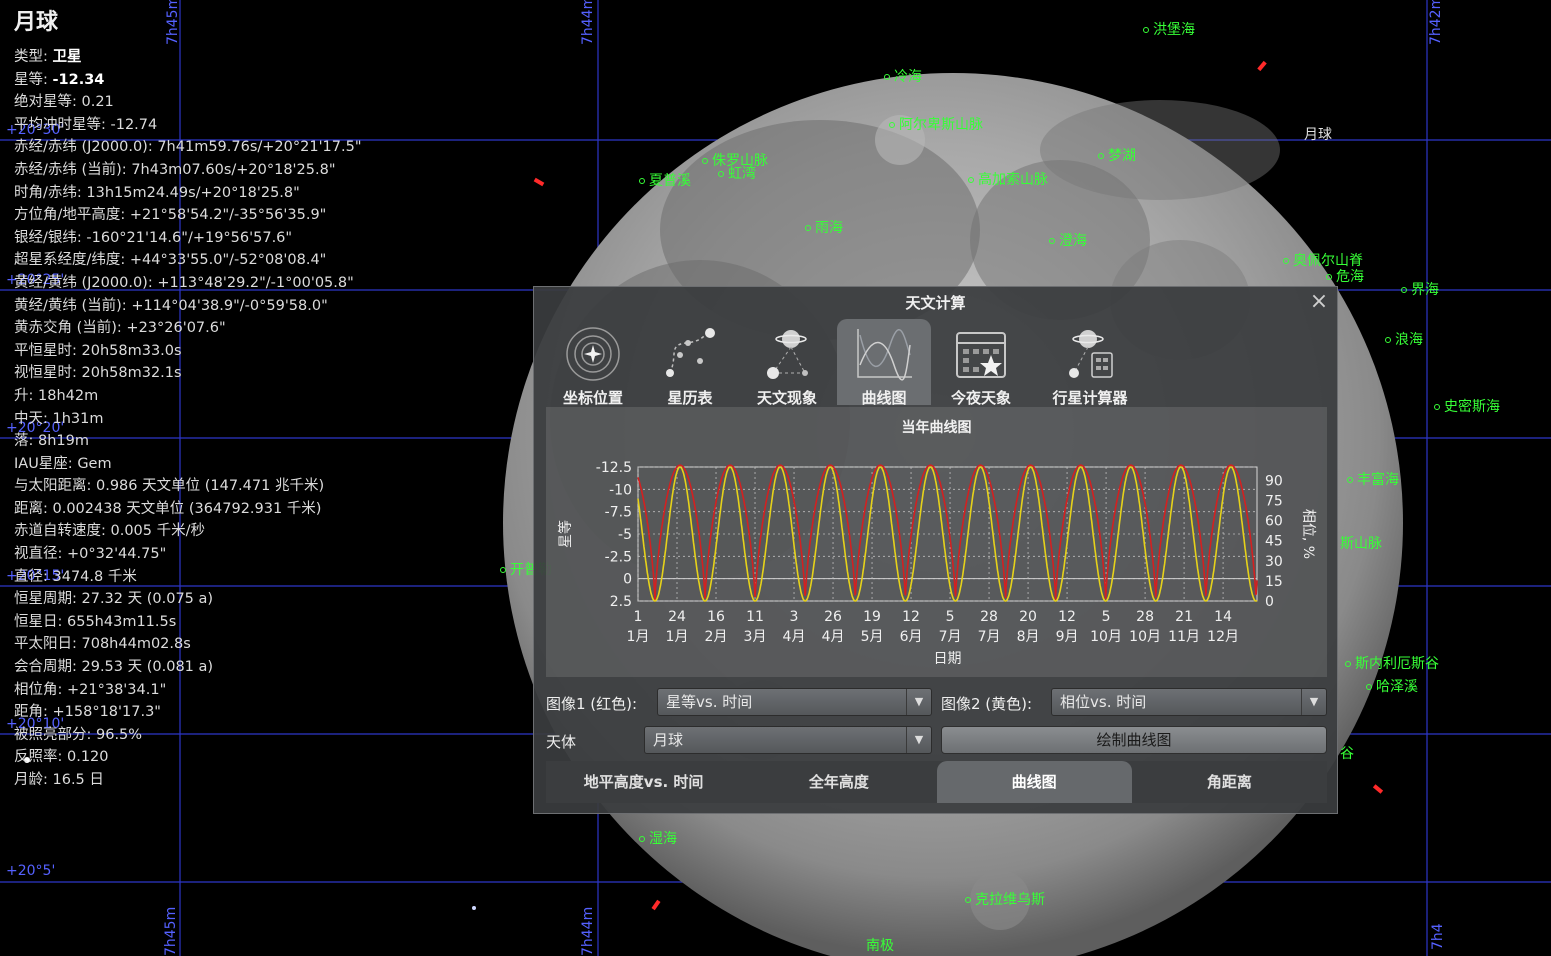  I want to click on info-row-value: -12.34, so click(78, 79).